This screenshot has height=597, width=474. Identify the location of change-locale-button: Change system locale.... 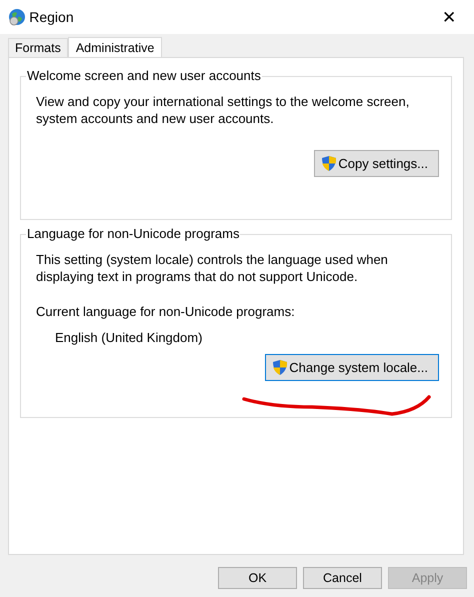
(352, 367).